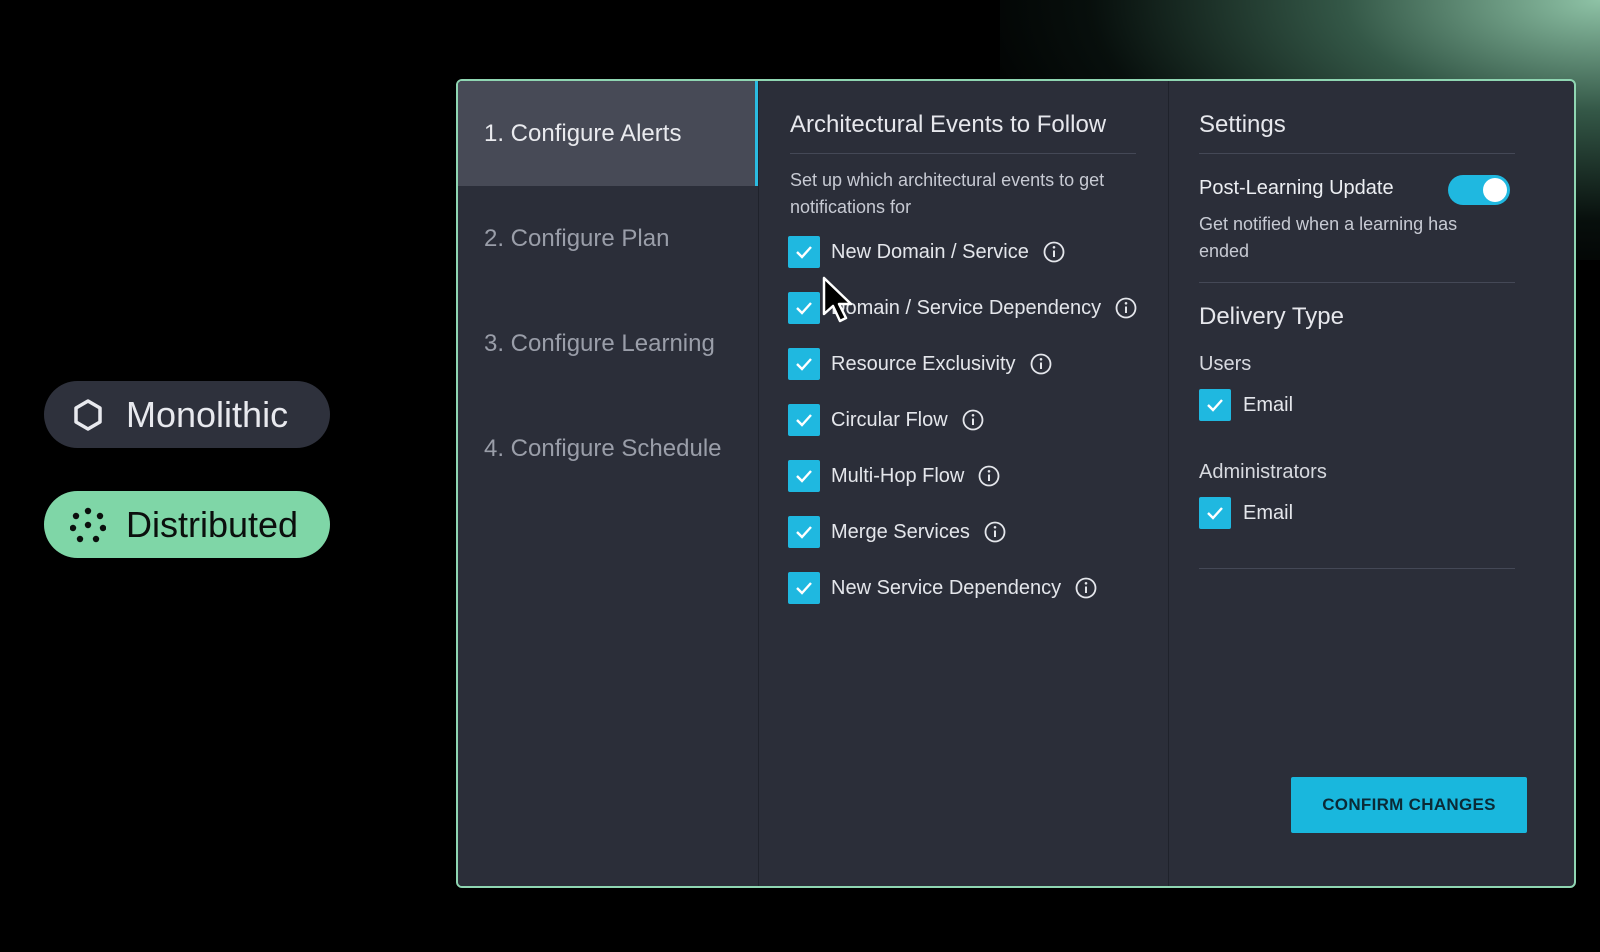  I want to click on nav-configure-alerts: 1. Configure Alerts, so click(608, 133).